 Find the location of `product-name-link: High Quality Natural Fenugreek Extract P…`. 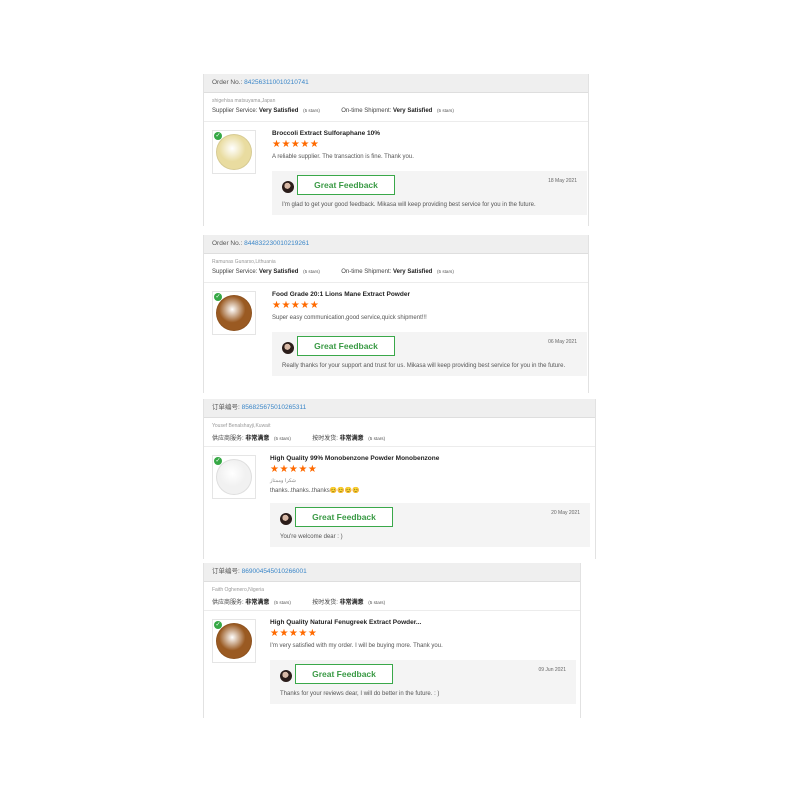

product-name-link: High Quality Natural Fenugreek Extract P… is located at coordinates (345, 622).